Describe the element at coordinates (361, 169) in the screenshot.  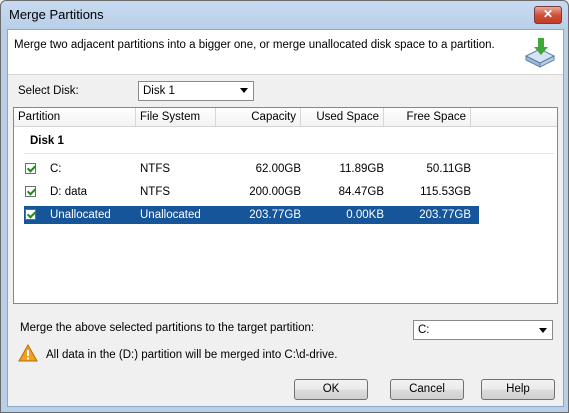
I see `used-space-cell: 11.89GB` at that location.